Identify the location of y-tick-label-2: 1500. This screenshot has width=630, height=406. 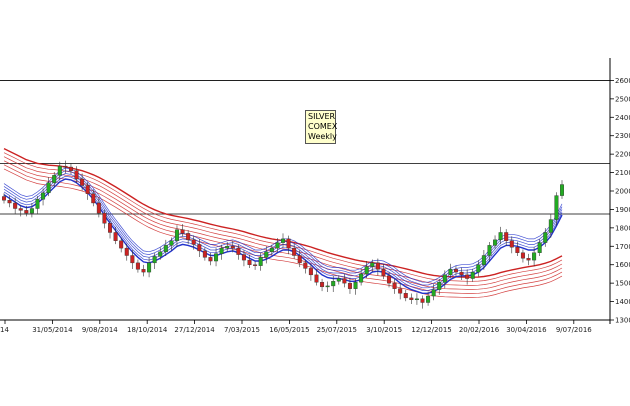
(622, 284).